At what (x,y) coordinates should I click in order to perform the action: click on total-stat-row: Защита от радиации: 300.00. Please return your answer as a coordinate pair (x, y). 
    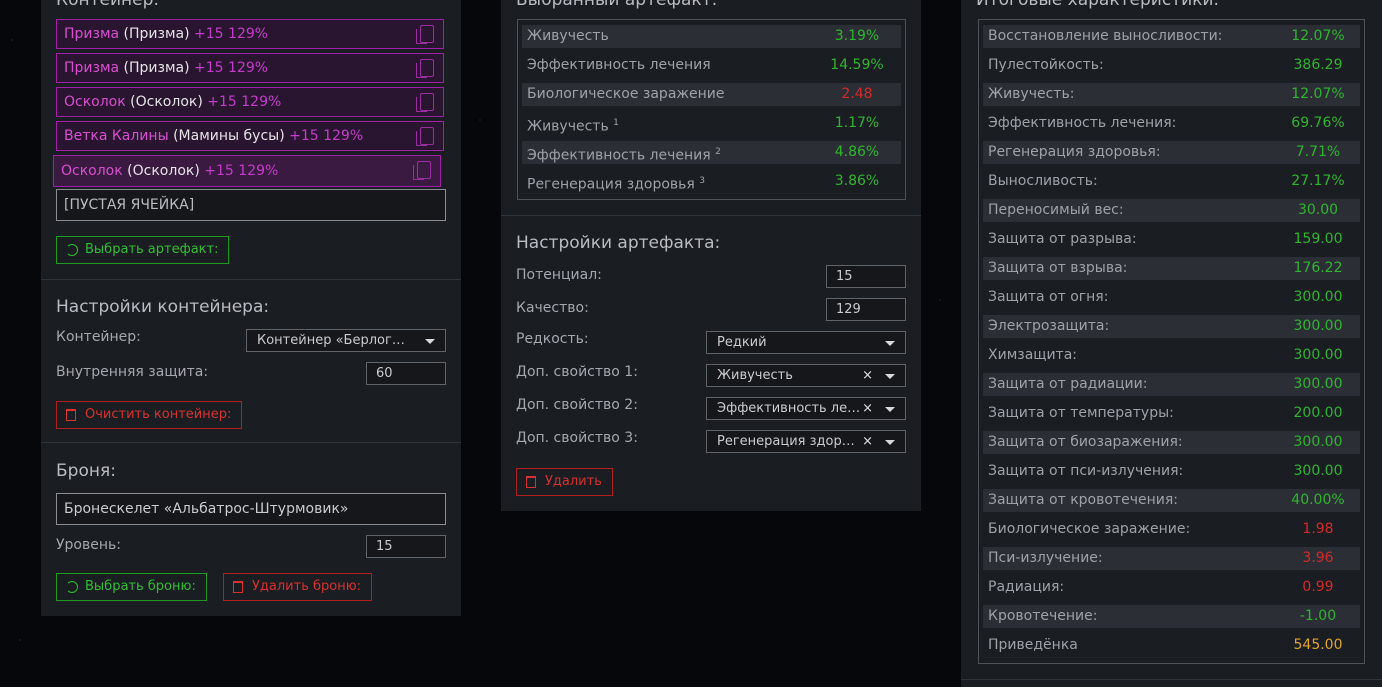
    Looking at the image, I should click on (1171, 384).